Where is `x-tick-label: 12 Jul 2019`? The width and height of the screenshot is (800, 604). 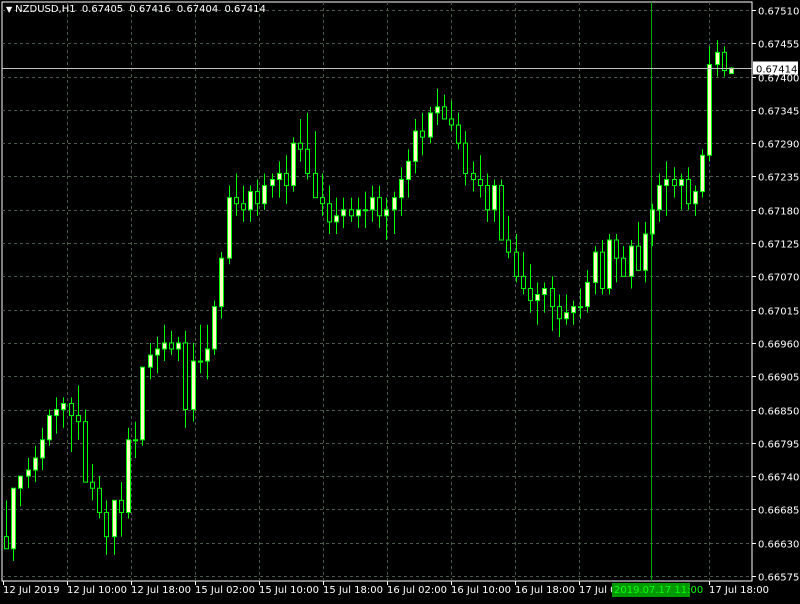
x-tick-label: 12 Jul 2019 is located at coordinates (31, 590).